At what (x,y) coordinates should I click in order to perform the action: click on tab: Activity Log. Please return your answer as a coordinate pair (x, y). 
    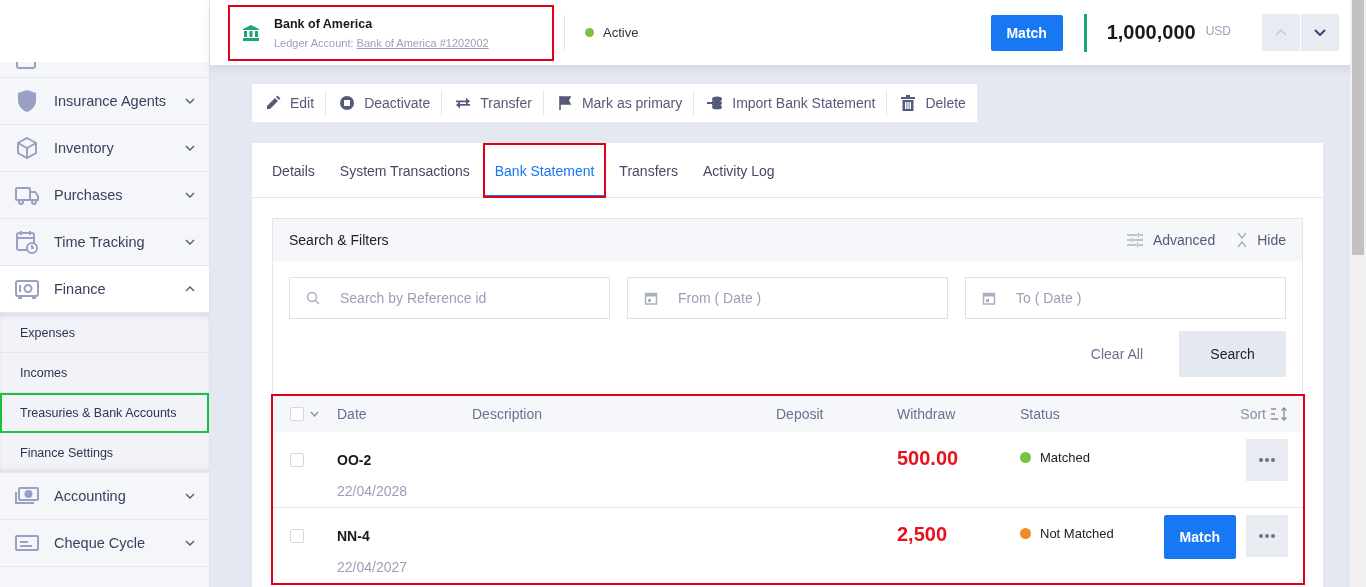
    Looking at the image, I should click on (738, 170).